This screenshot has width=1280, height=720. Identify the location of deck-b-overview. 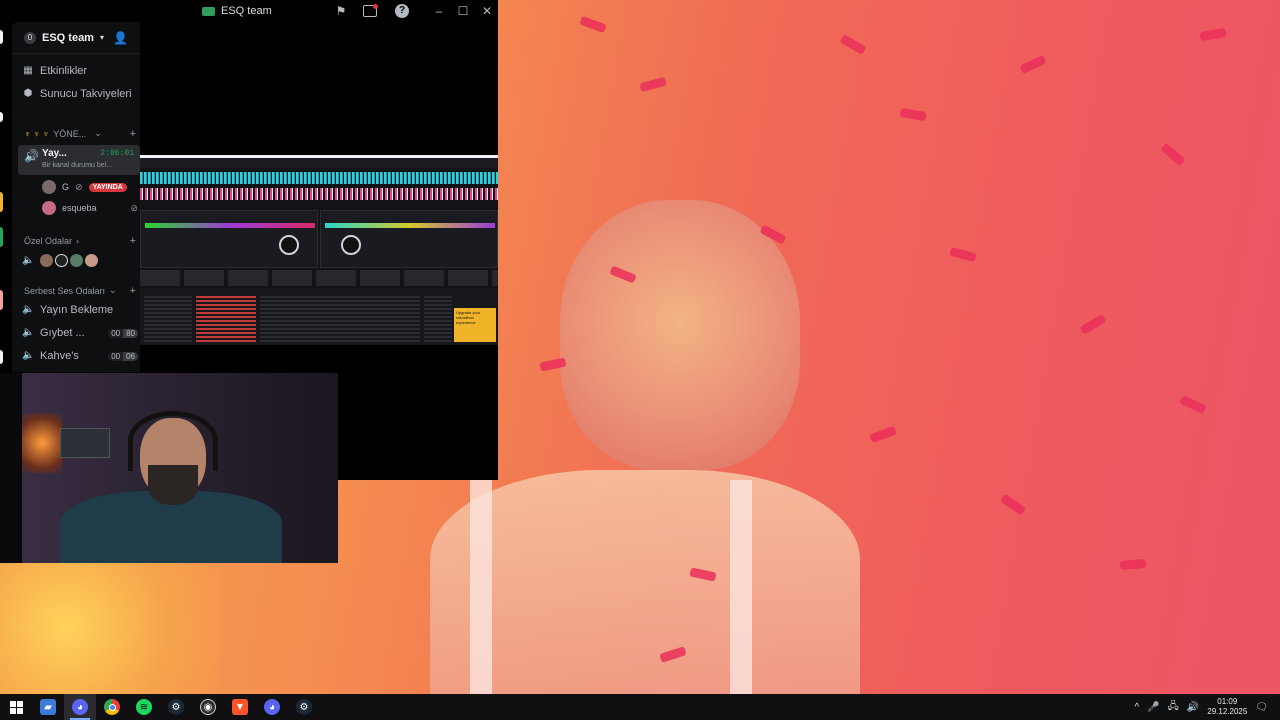
(410, 225).